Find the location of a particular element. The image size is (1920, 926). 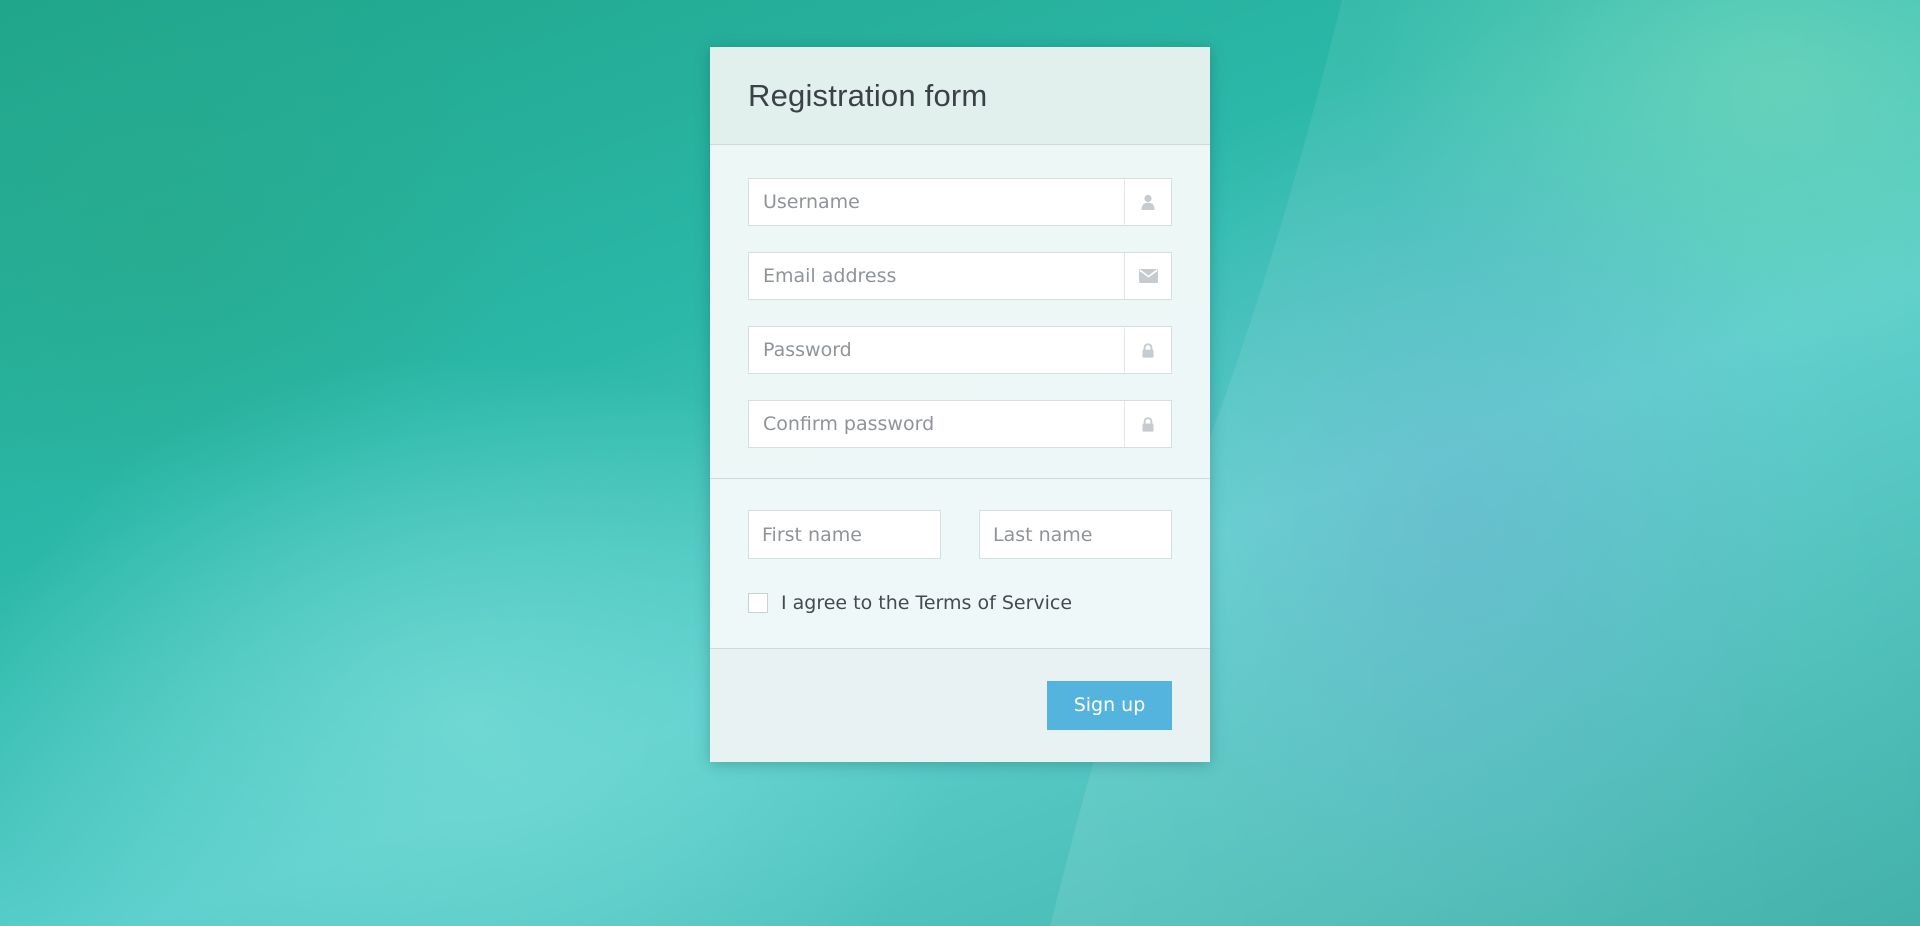

card-footer: Sign up is located at coordinates (960, 705).